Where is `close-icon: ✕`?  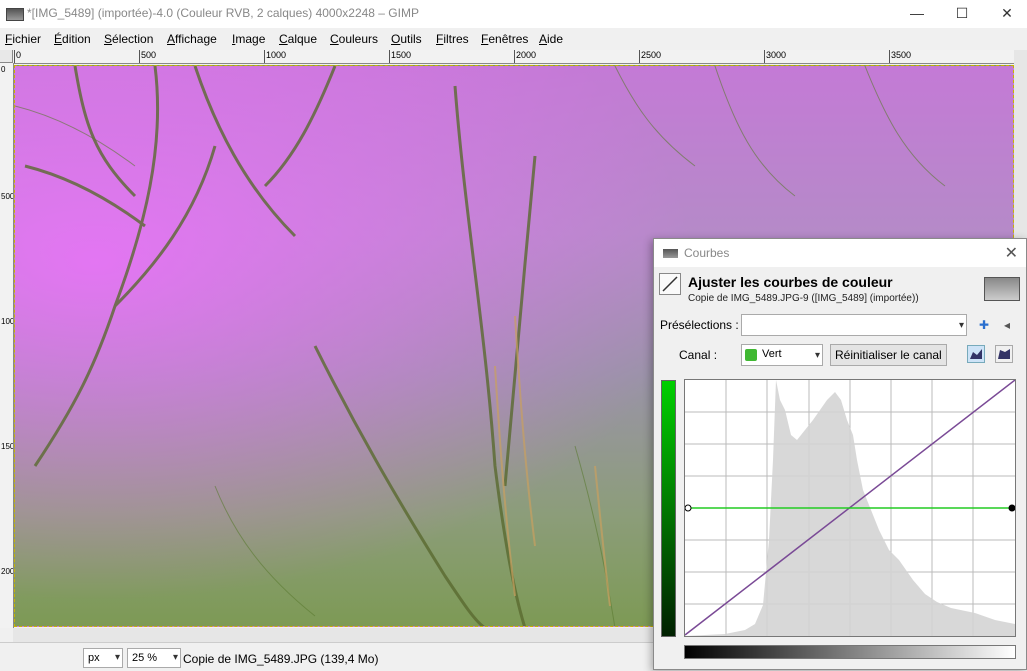 close-icon: ✕ is located at coordinates (1011, 253).